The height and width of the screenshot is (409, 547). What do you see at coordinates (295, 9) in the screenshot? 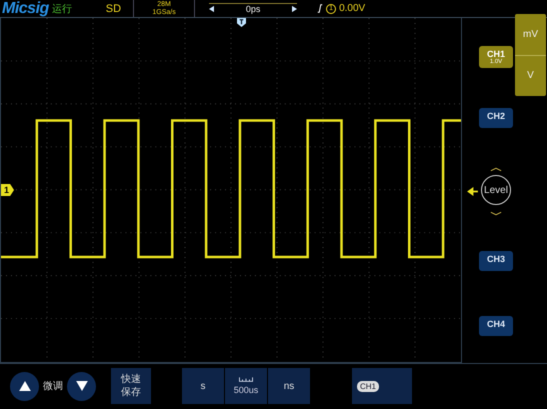
I see `right-arrow-icon` at bounding box center [295, 9].